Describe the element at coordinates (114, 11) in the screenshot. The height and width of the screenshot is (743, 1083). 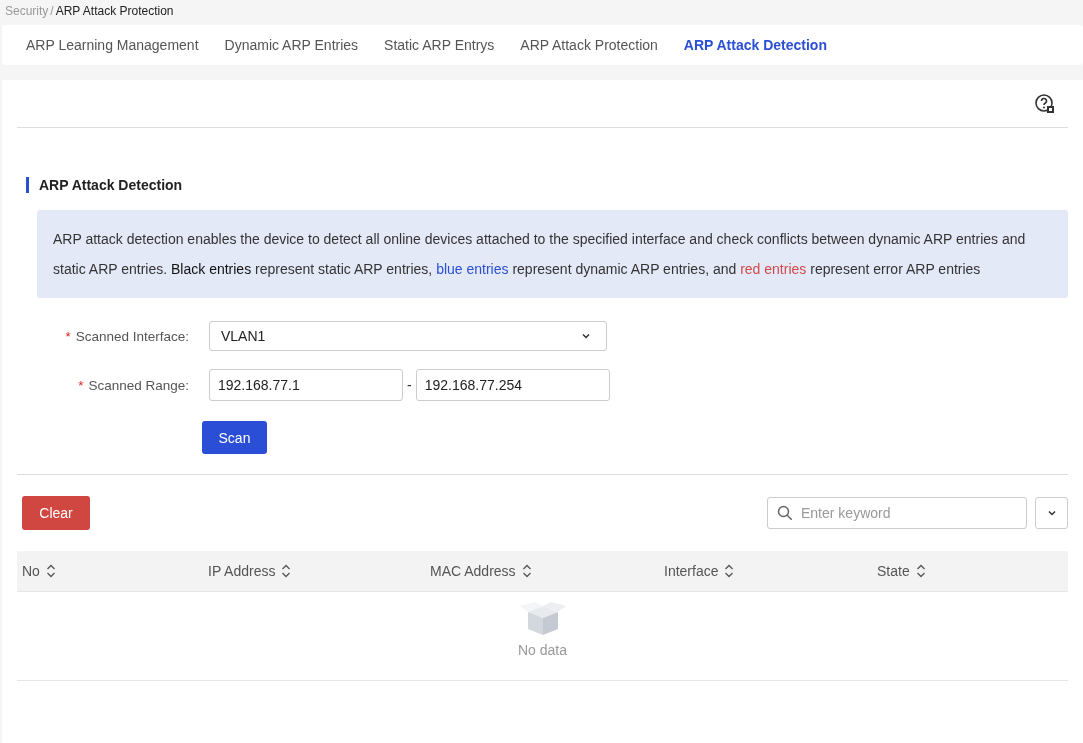
I see `breadcrumb-item: ARP Attack Protection` at that location.